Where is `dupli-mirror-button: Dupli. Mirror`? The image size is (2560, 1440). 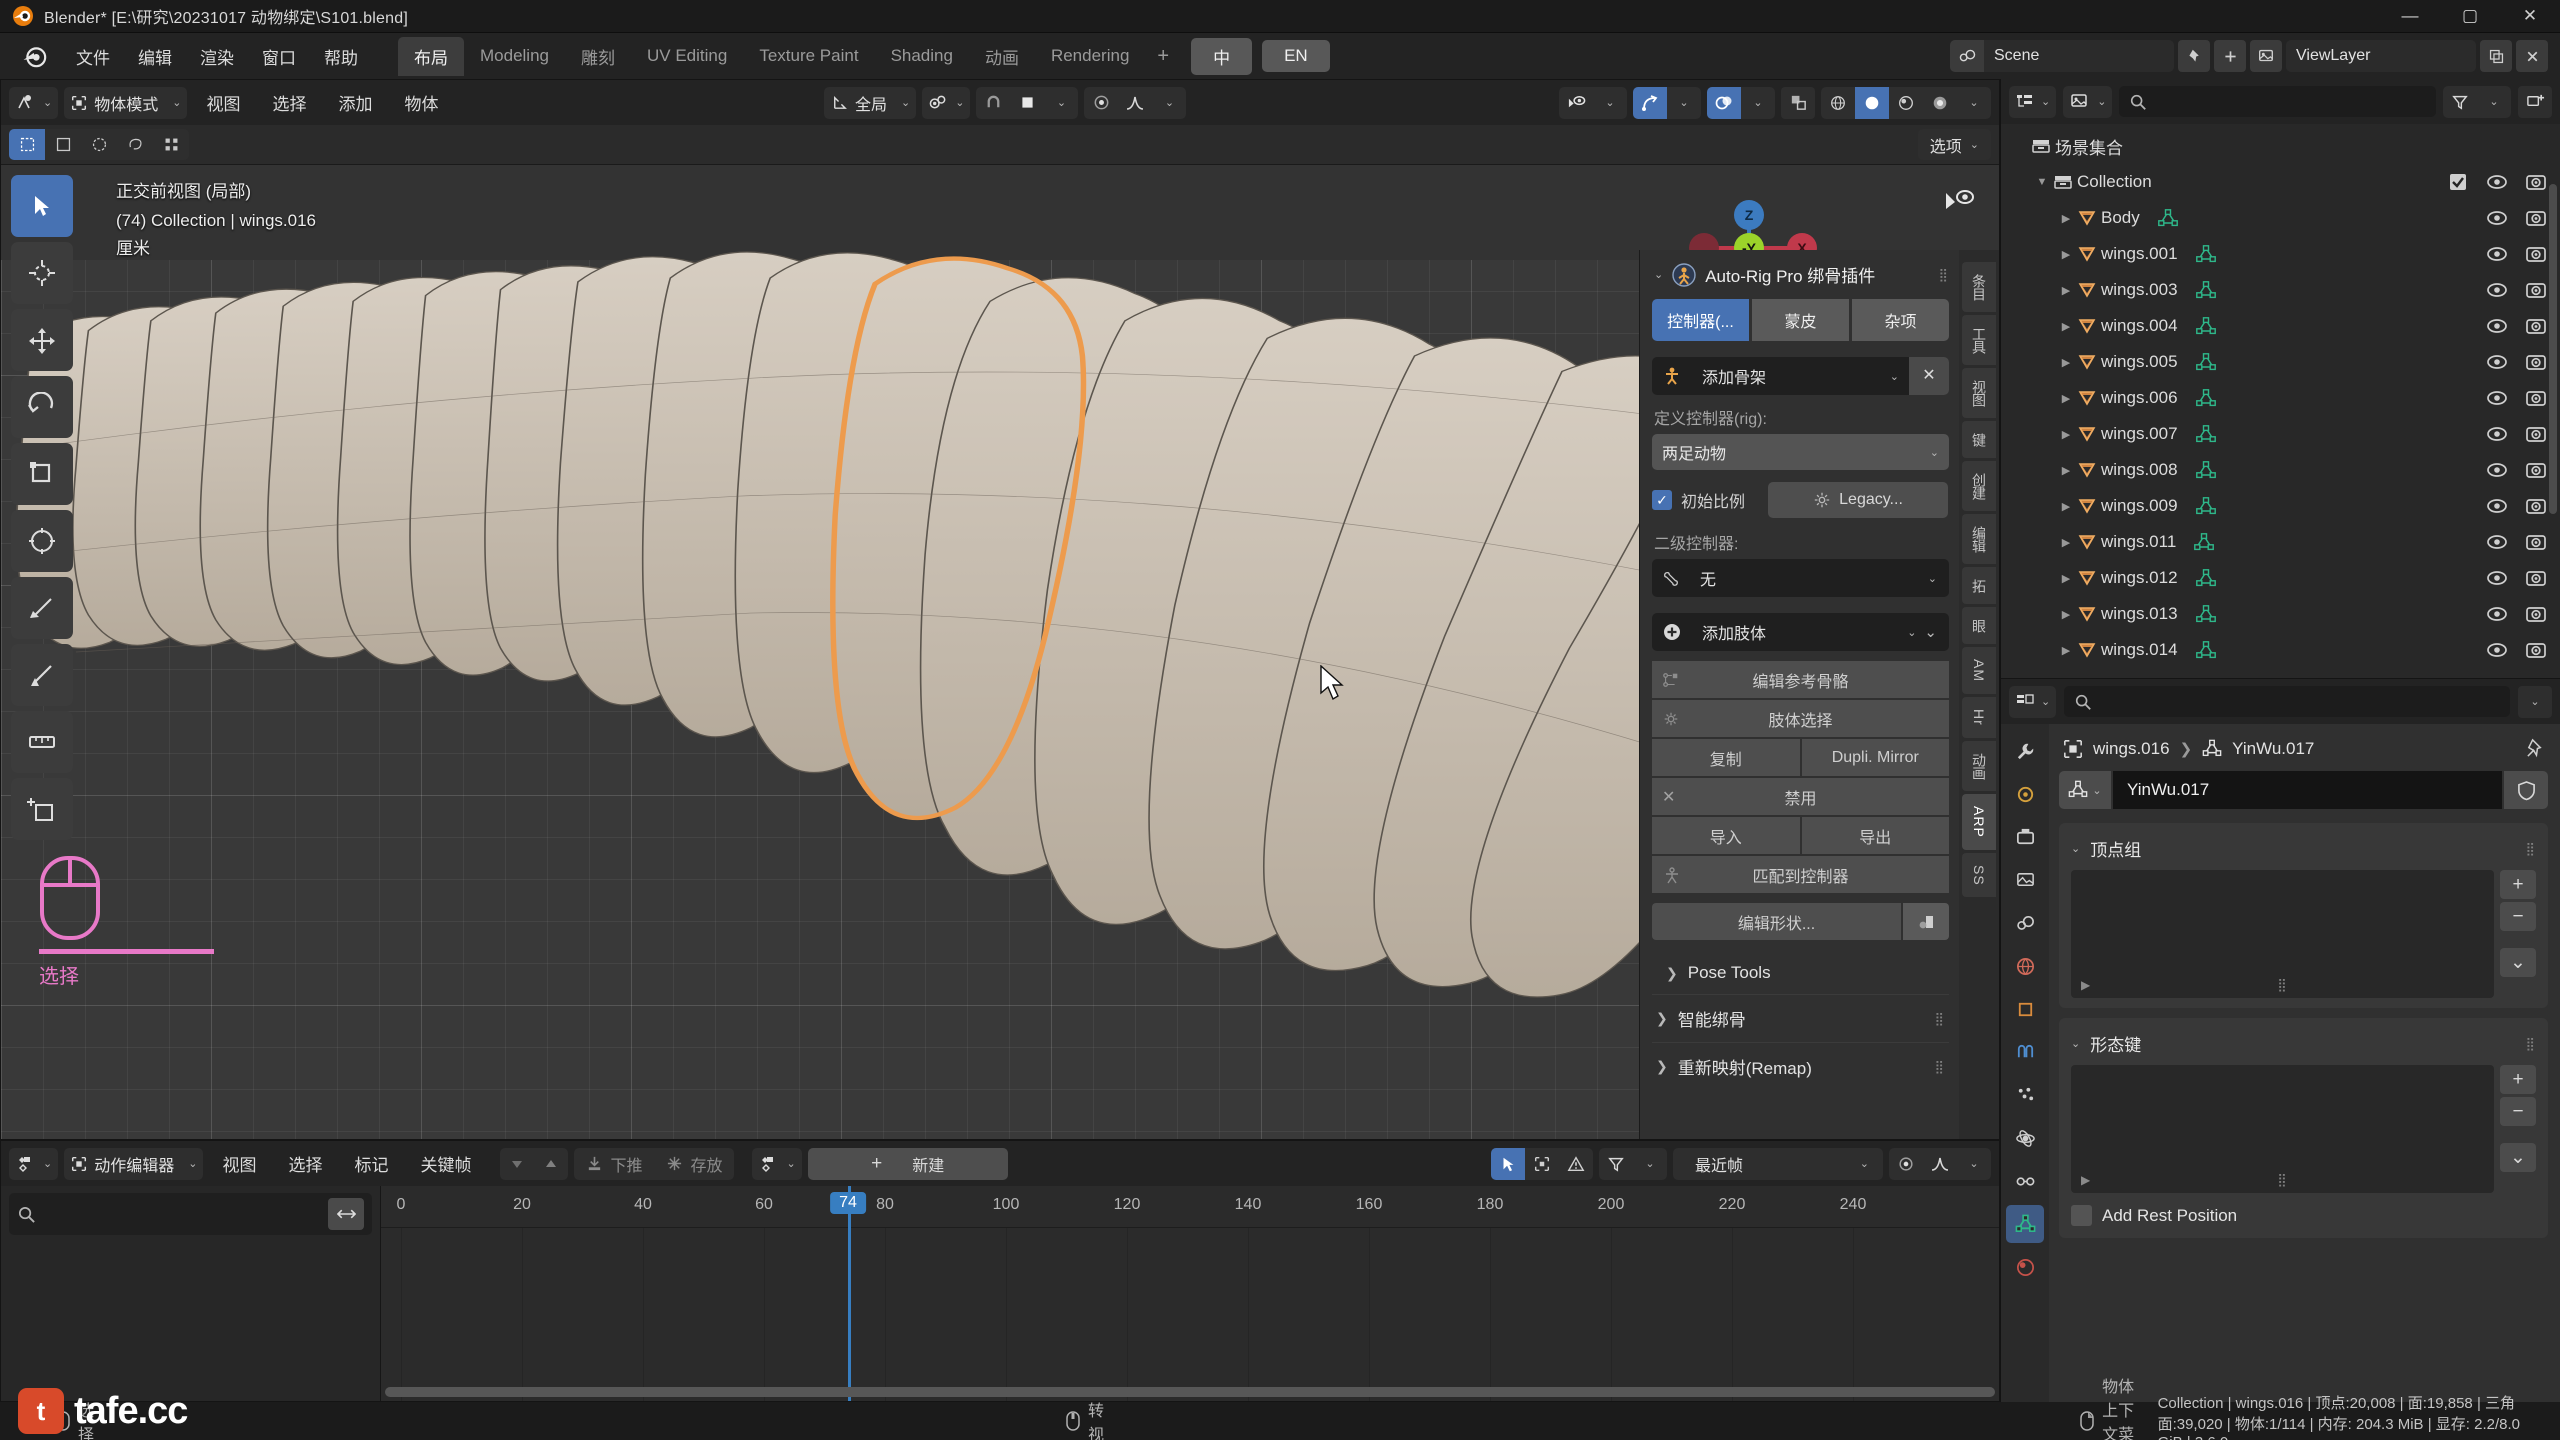
dupli-mirror-button: Dupli. Mirror is located at coordinates (1875, 757).